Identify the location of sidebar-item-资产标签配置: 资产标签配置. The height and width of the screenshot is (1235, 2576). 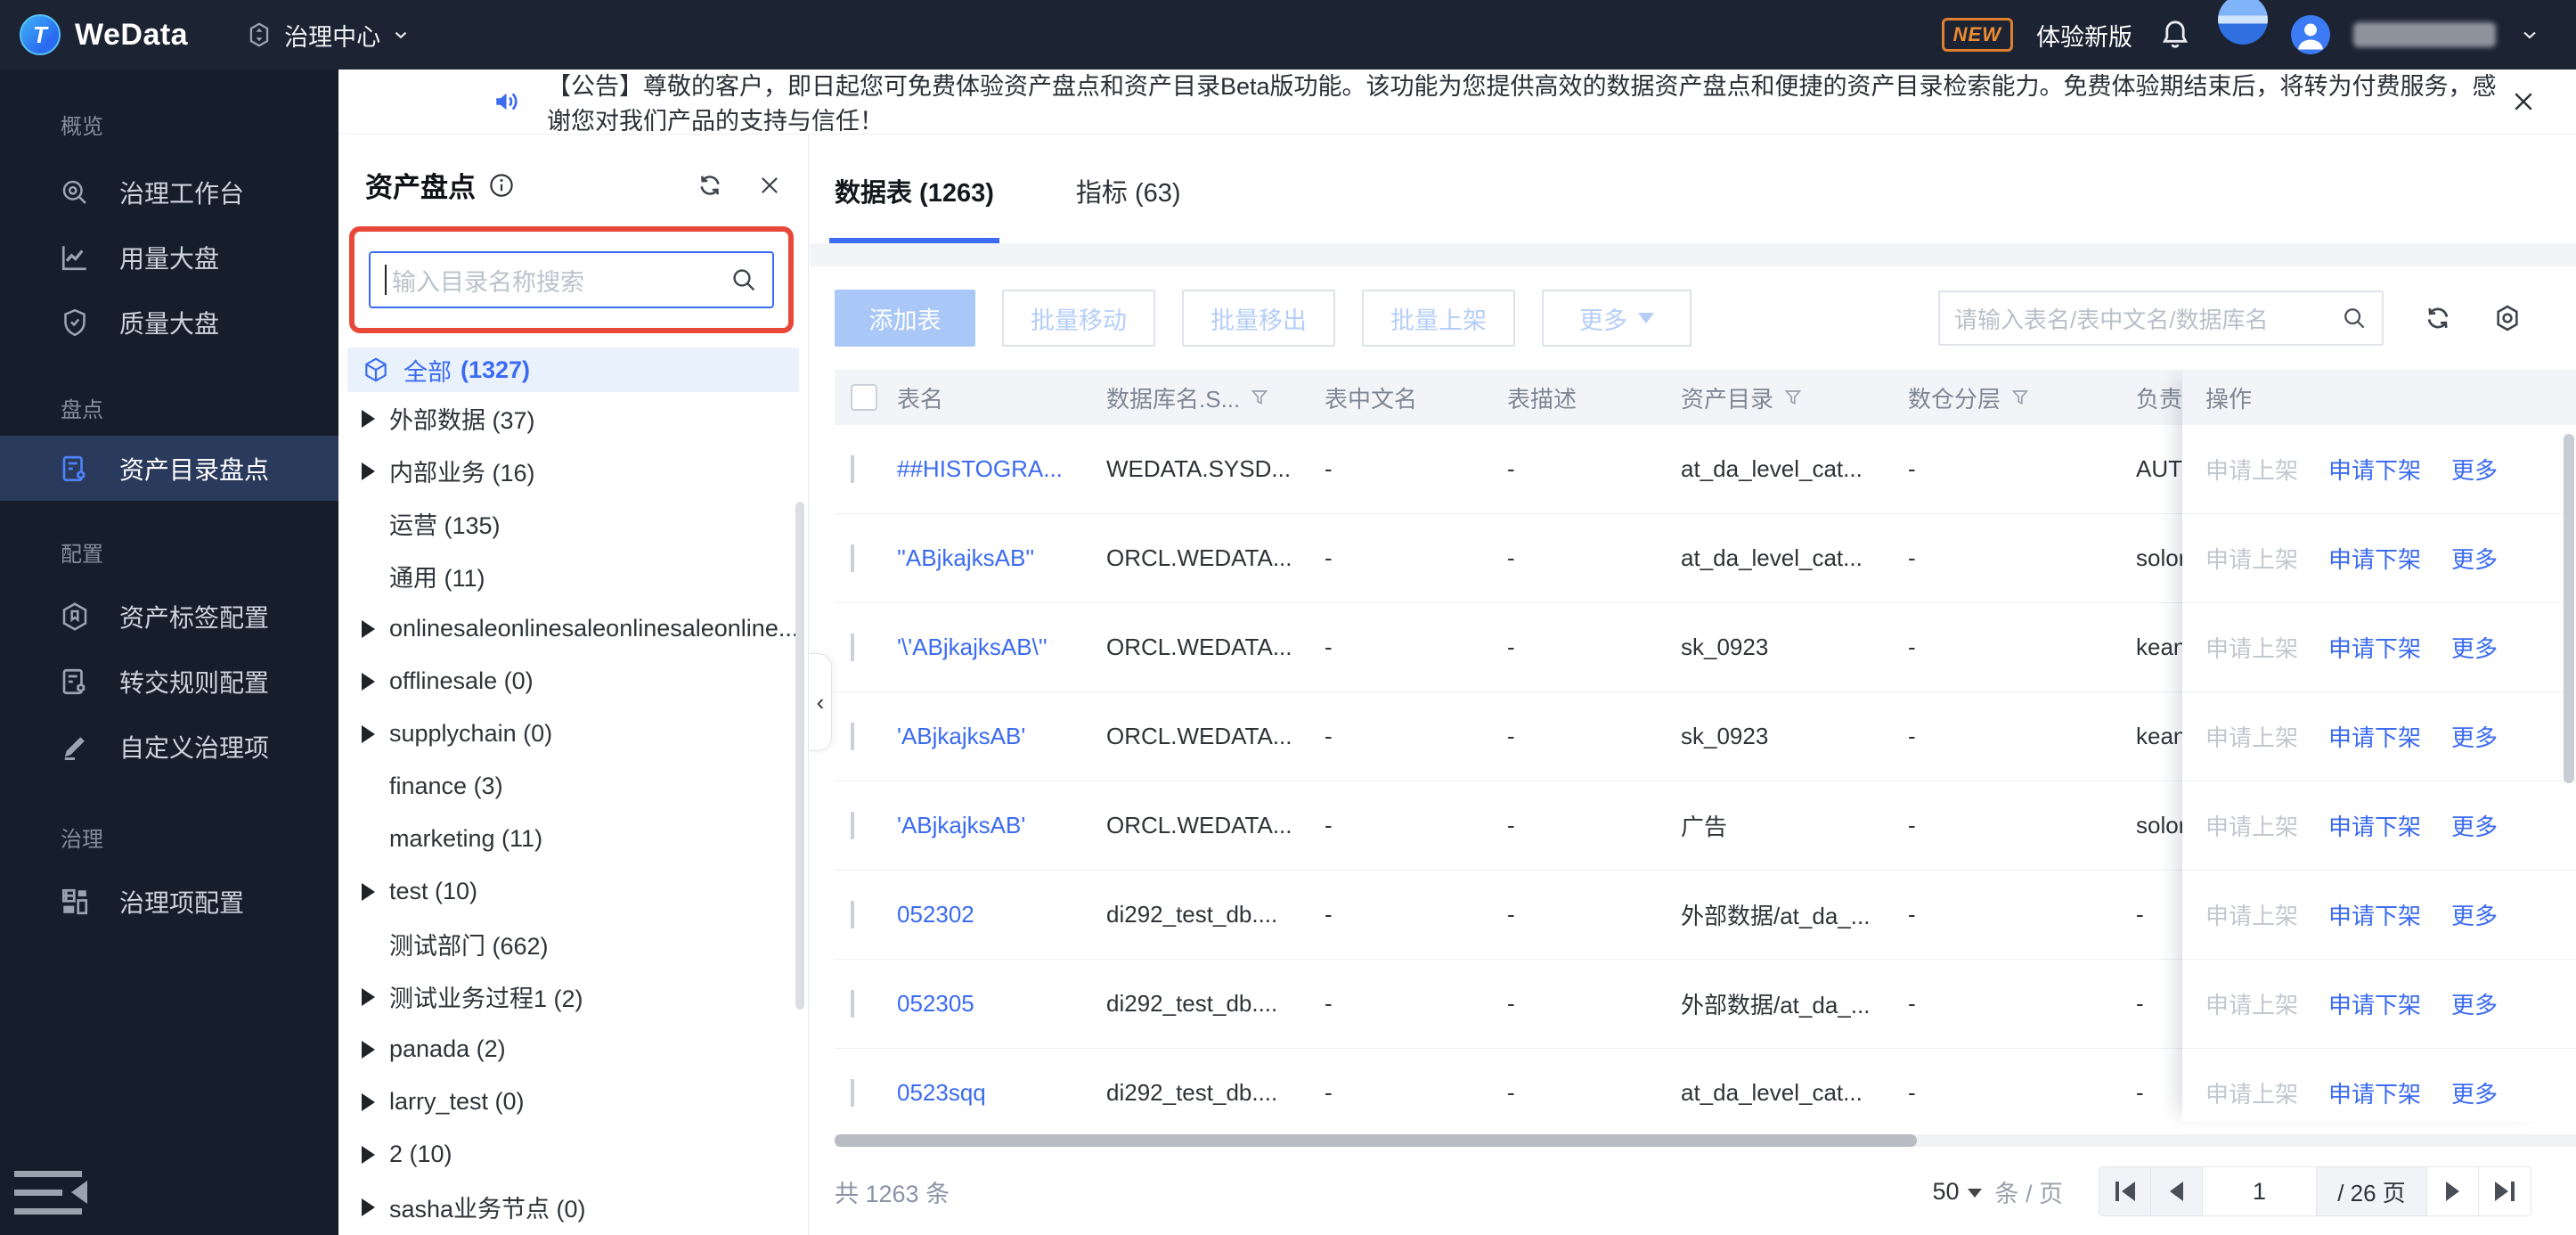
(169, 616).